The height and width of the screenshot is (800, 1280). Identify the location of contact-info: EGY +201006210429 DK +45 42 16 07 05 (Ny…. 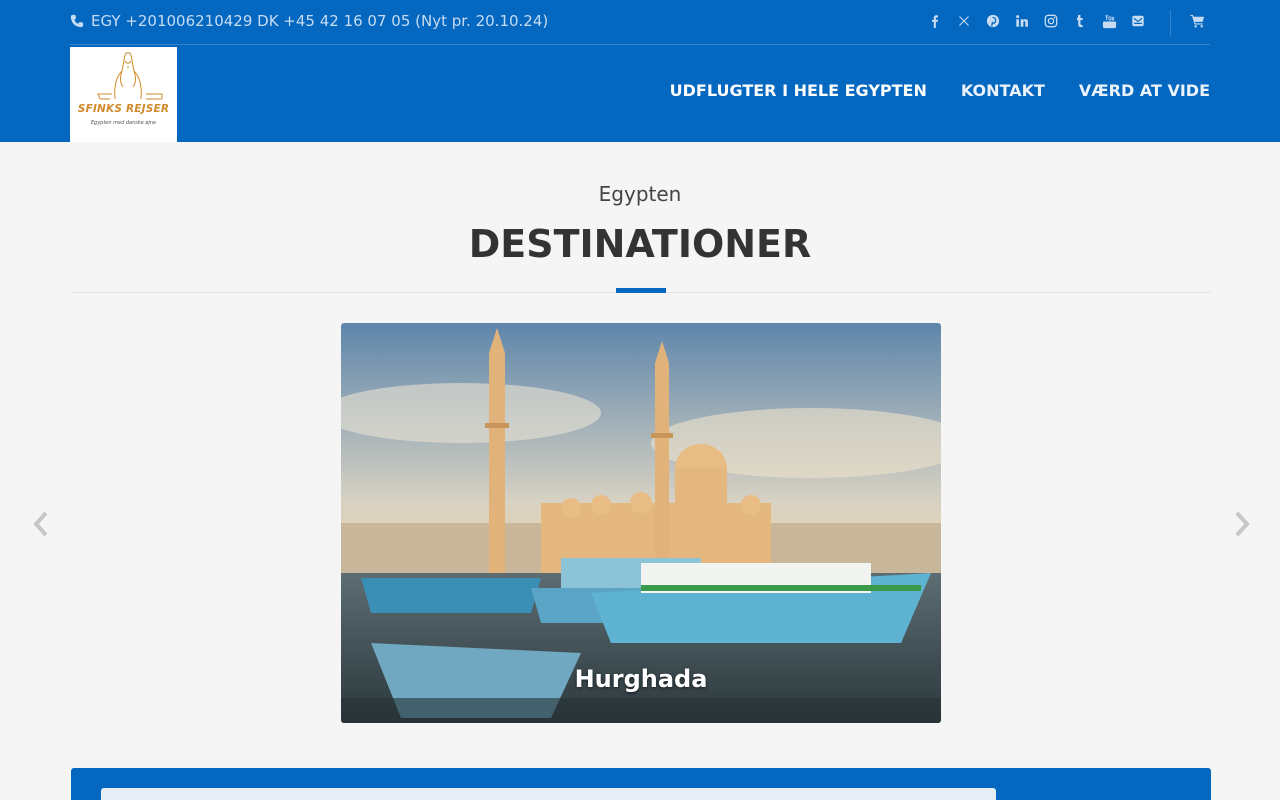
(309, 21).